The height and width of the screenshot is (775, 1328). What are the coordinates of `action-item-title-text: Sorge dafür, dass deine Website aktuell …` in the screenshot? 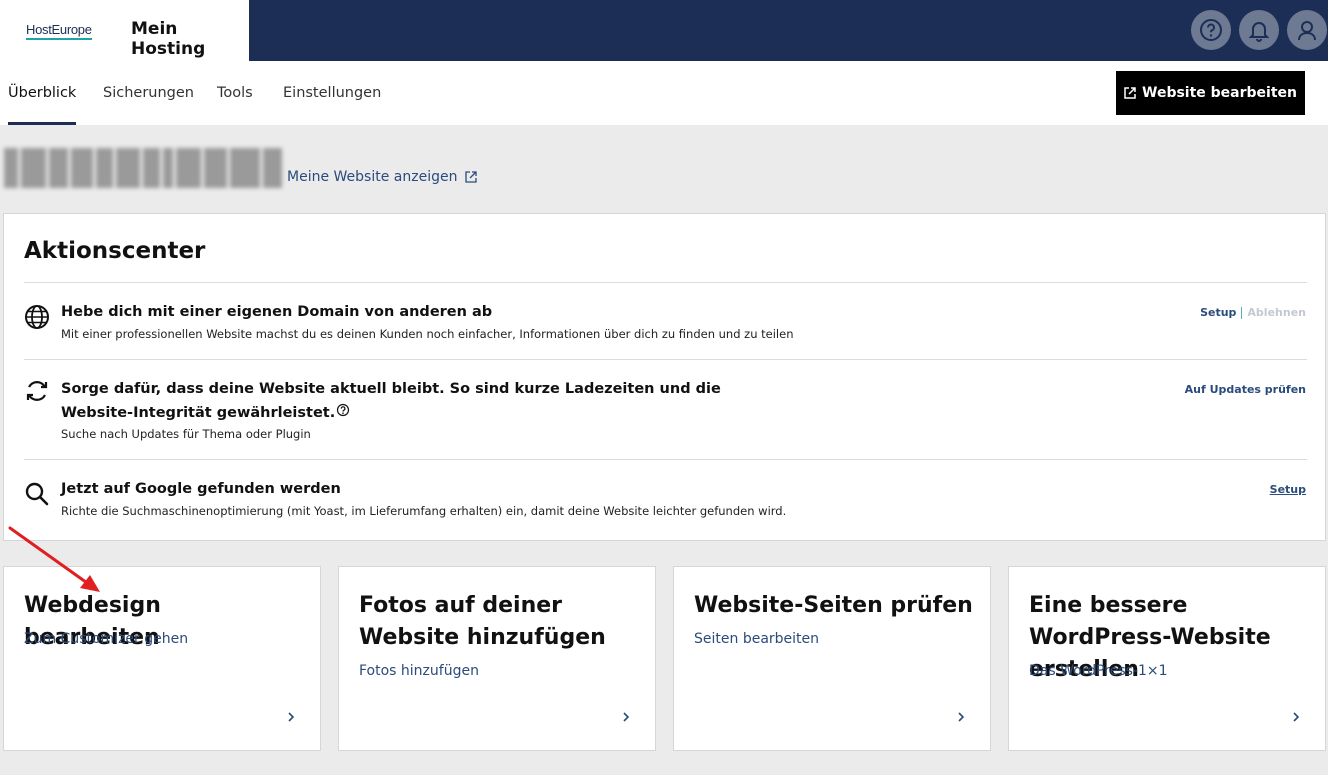 It's located at (391, 401).